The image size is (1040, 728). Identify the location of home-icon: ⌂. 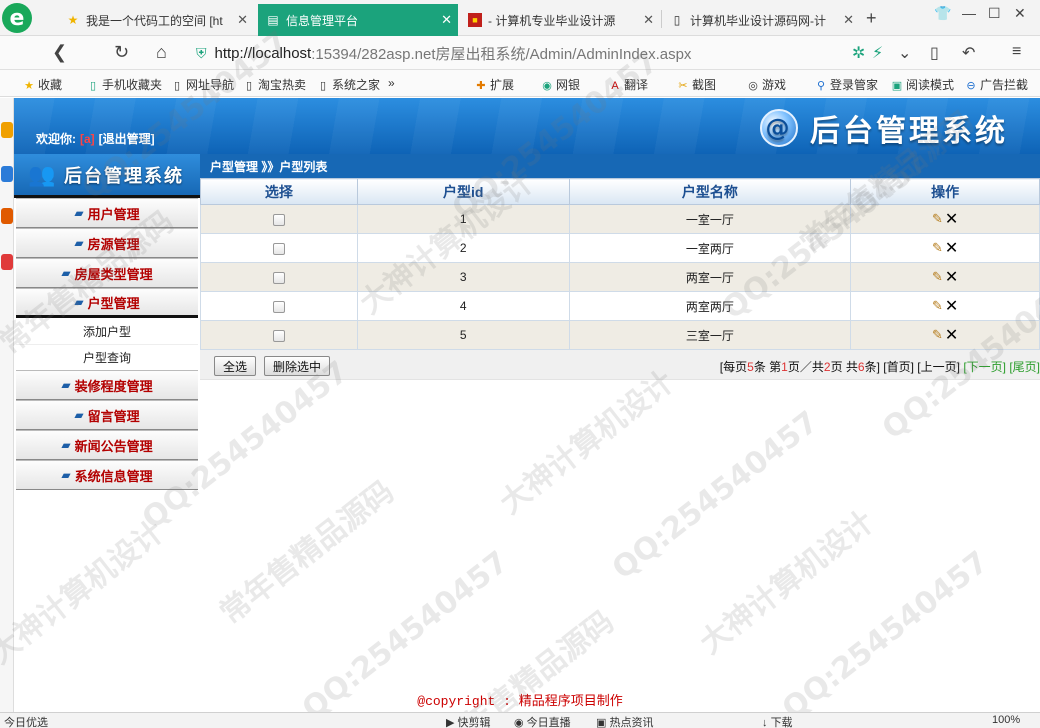
(161, 52).